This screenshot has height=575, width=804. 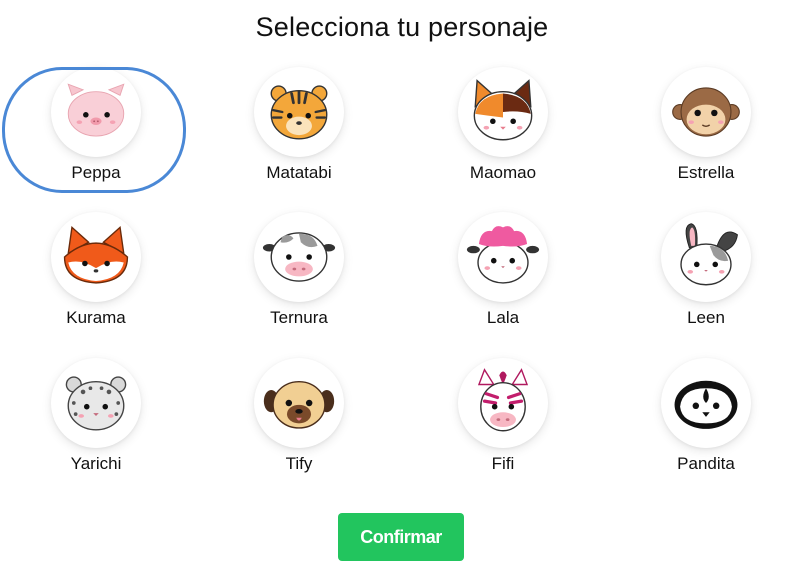 I want to click on character-name: Ternura, so click(x=299, y=317).